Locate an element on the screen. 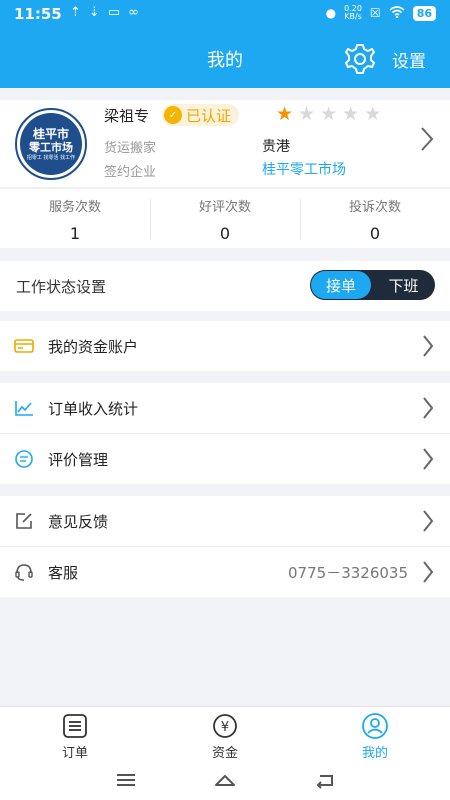 The width and height of the screenshot is (450, 800). menu-item-account: 我的资金账户 is located at coordinates (225, 346).